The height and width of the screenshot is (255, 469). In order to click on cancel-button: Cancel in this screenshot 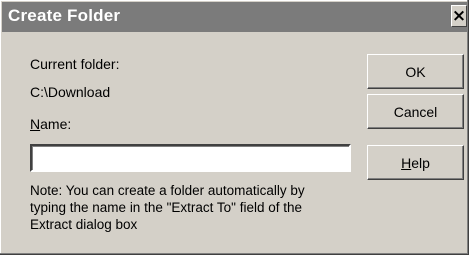, I will do `click(415, 111)`.